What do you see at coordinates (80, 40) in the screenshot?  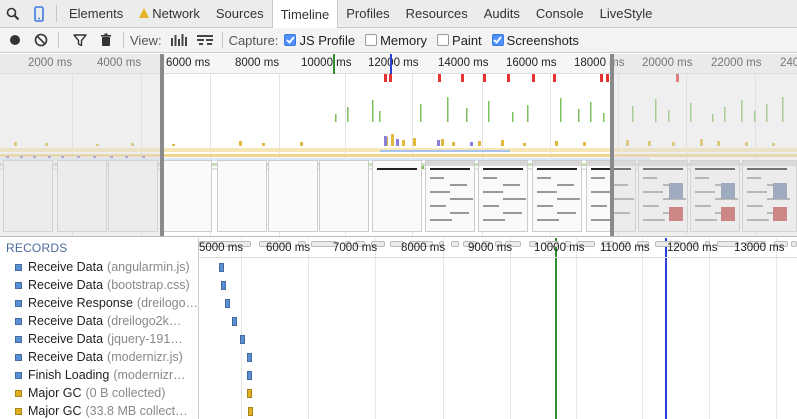 I see `filter-icon` at bounding box center [80, 40].